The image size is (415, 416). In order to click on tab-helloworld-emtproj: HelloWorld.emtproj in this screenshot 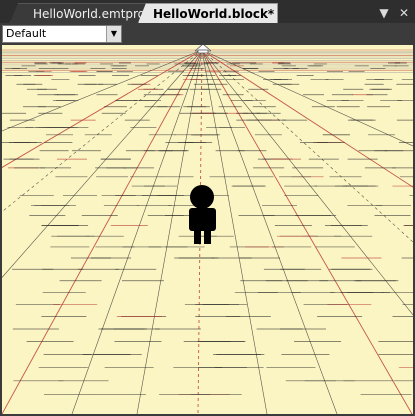, I will do `click(80, 13)`.